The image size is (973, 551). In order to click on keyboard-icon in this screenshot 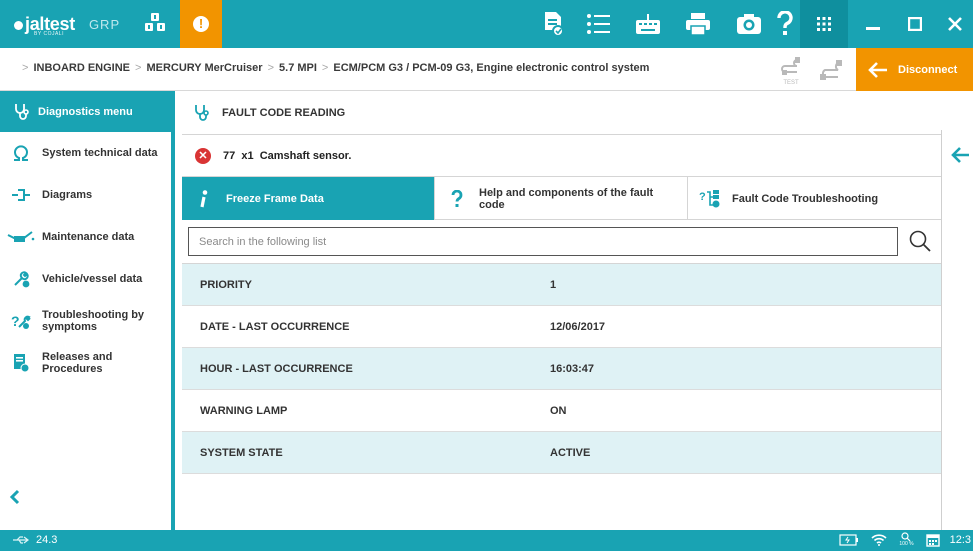, I will do `click(648, 24)`.